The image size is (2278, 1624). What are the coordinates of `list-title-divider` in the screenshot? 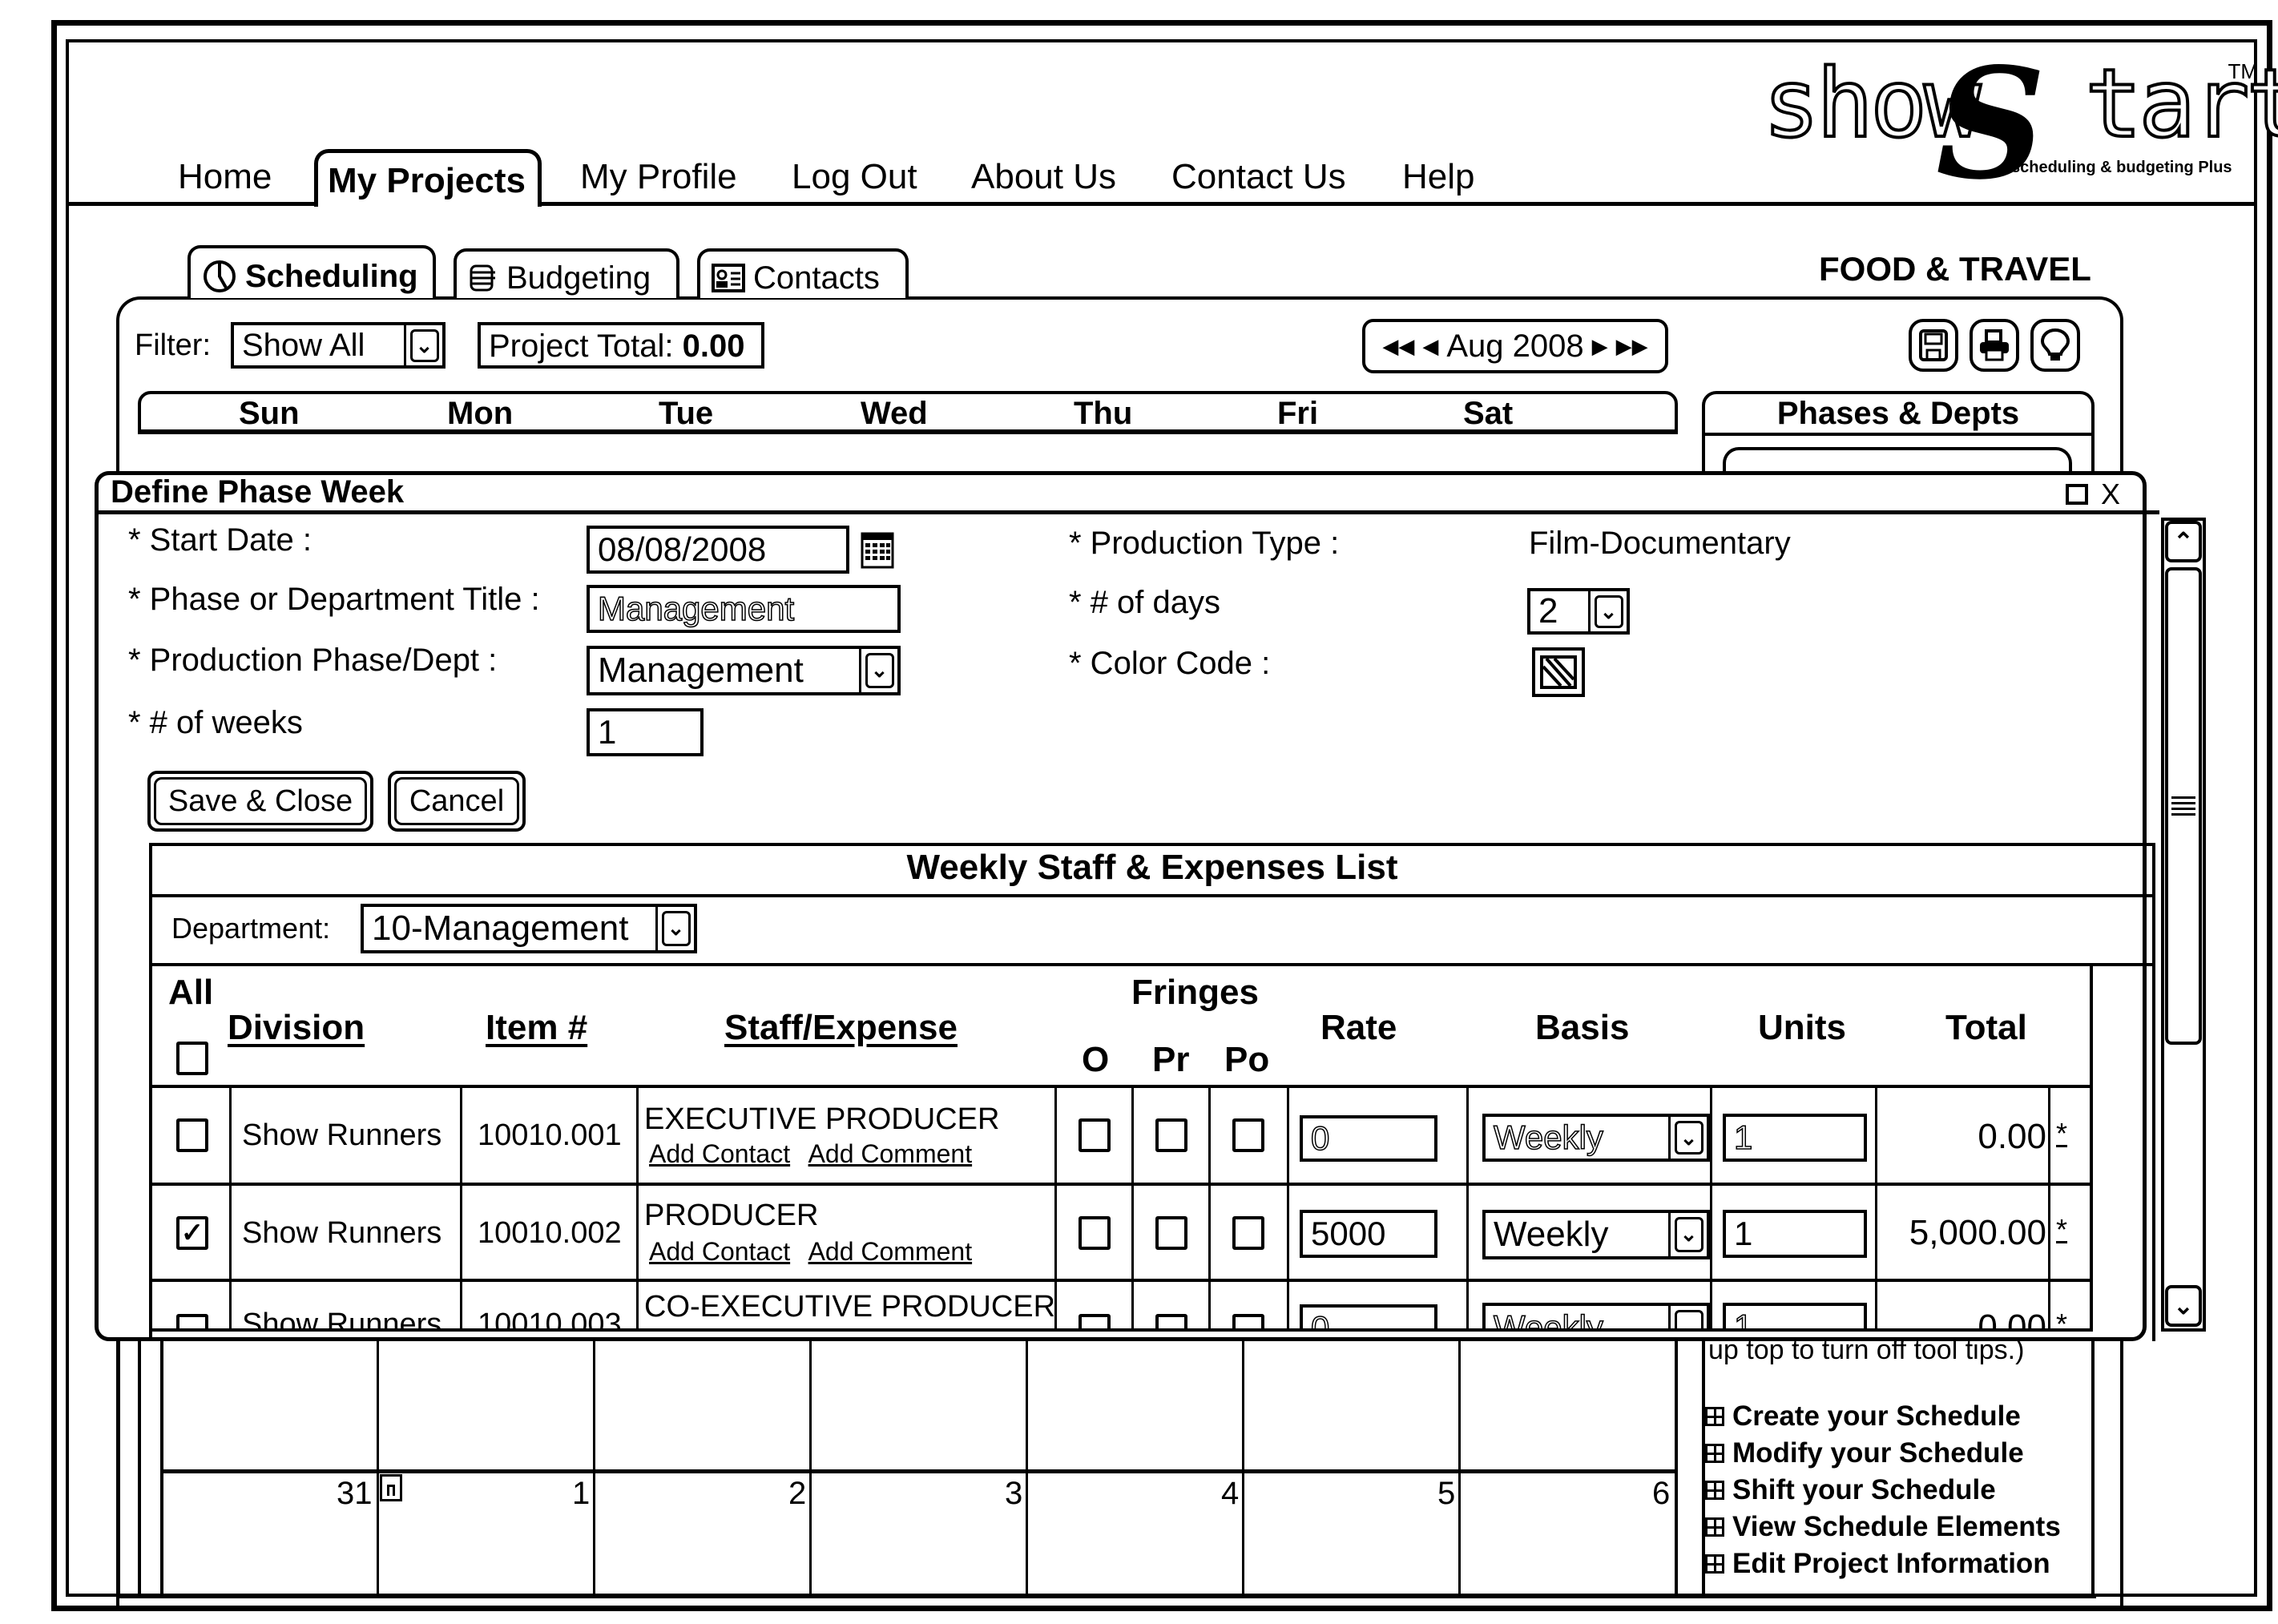 It's located at (1152, 895).